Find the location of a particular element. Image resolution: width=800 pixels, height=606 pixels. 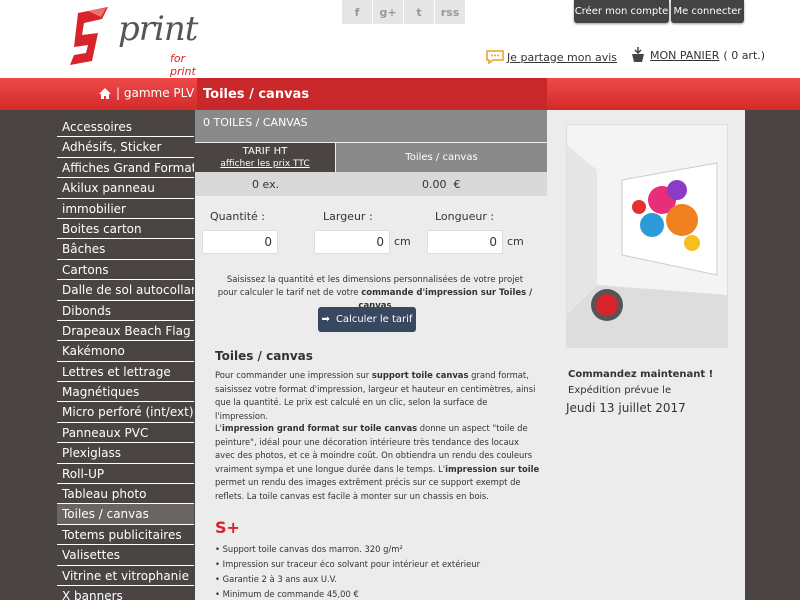

p1-text-a: Pour commander une impression sur is located at coordinates (293, 375).